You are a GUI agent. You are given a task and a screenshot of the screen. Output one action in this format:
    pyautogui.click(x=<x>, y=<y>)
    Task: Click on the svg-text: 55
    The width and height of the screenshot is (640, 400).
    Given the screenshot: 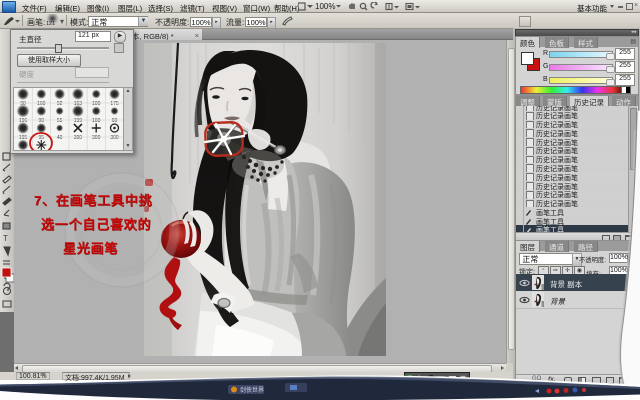 What is the action you would take?
    pyautogui.click(x=60, y=121)
    